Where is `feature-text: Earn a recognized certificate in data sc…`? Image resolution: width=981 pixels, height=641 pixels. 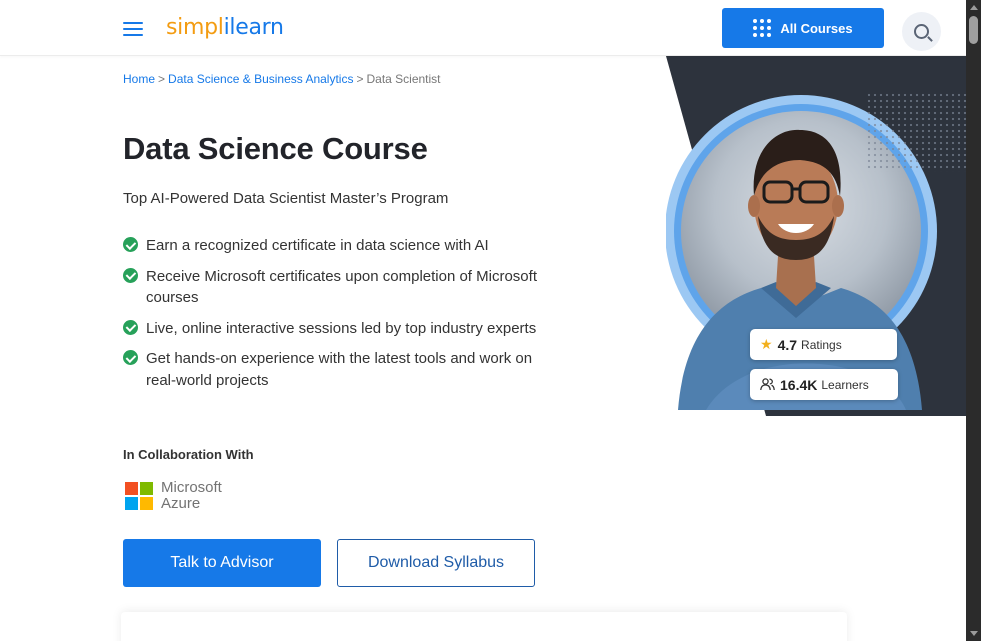 feature-text: Earn a recognized certificate in data sc… is located at coordinates (317, 245).